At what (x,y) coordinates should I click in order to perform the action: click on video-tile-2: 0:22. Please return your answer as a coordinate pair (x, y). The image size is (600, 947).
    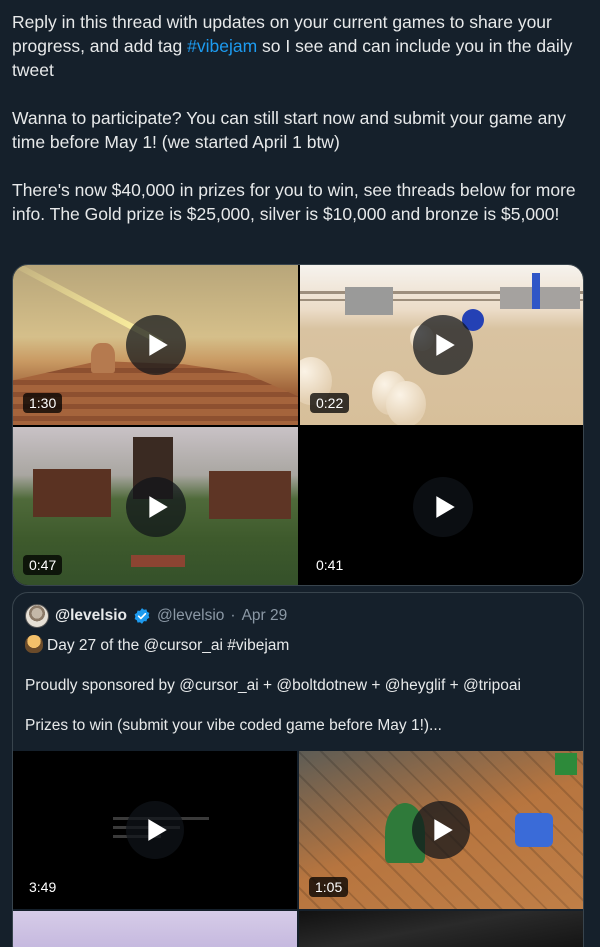
    Looking at the image, I should click on (441, 345).